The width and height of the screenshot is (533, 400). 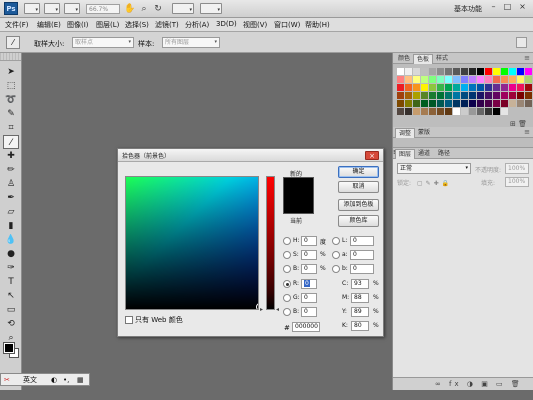 What do you see at coordinates (66, 380) in the screenshot?
I see `ime-punctuation-icon: •,` at bounding box center [66, 380].